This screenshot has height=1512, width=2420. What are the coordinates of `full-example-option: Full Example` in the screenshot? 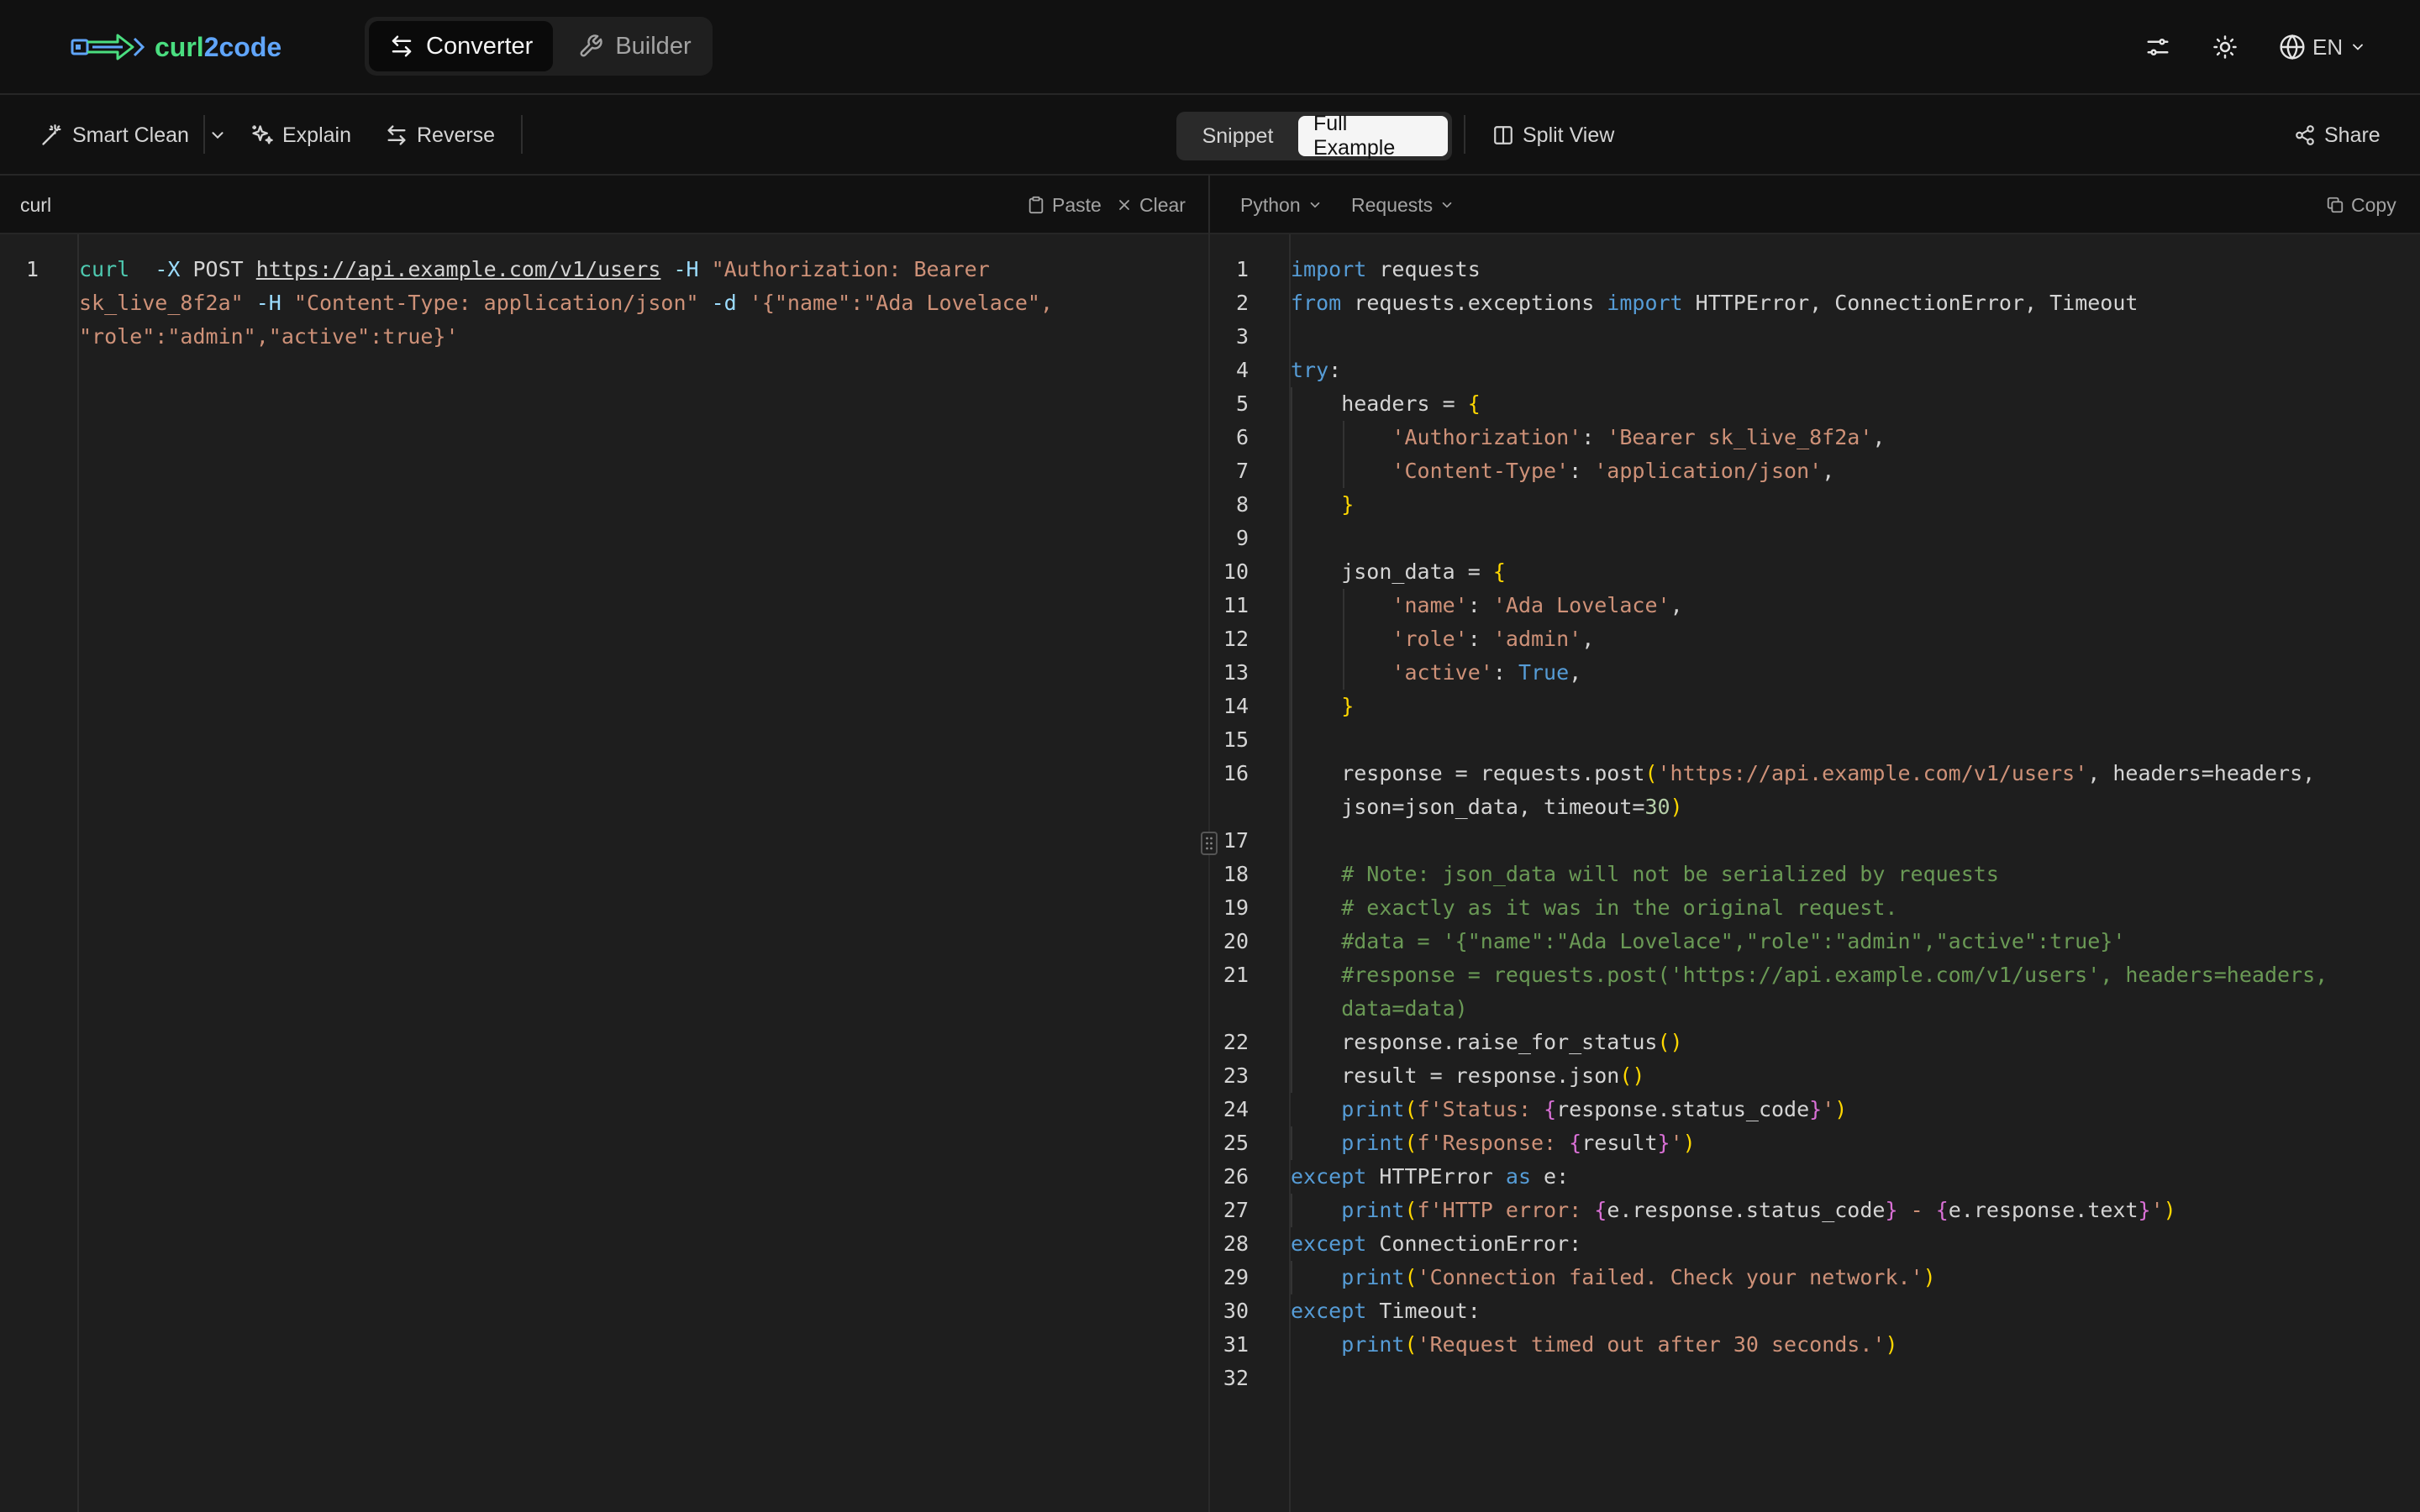 It's located at (1373, 136).